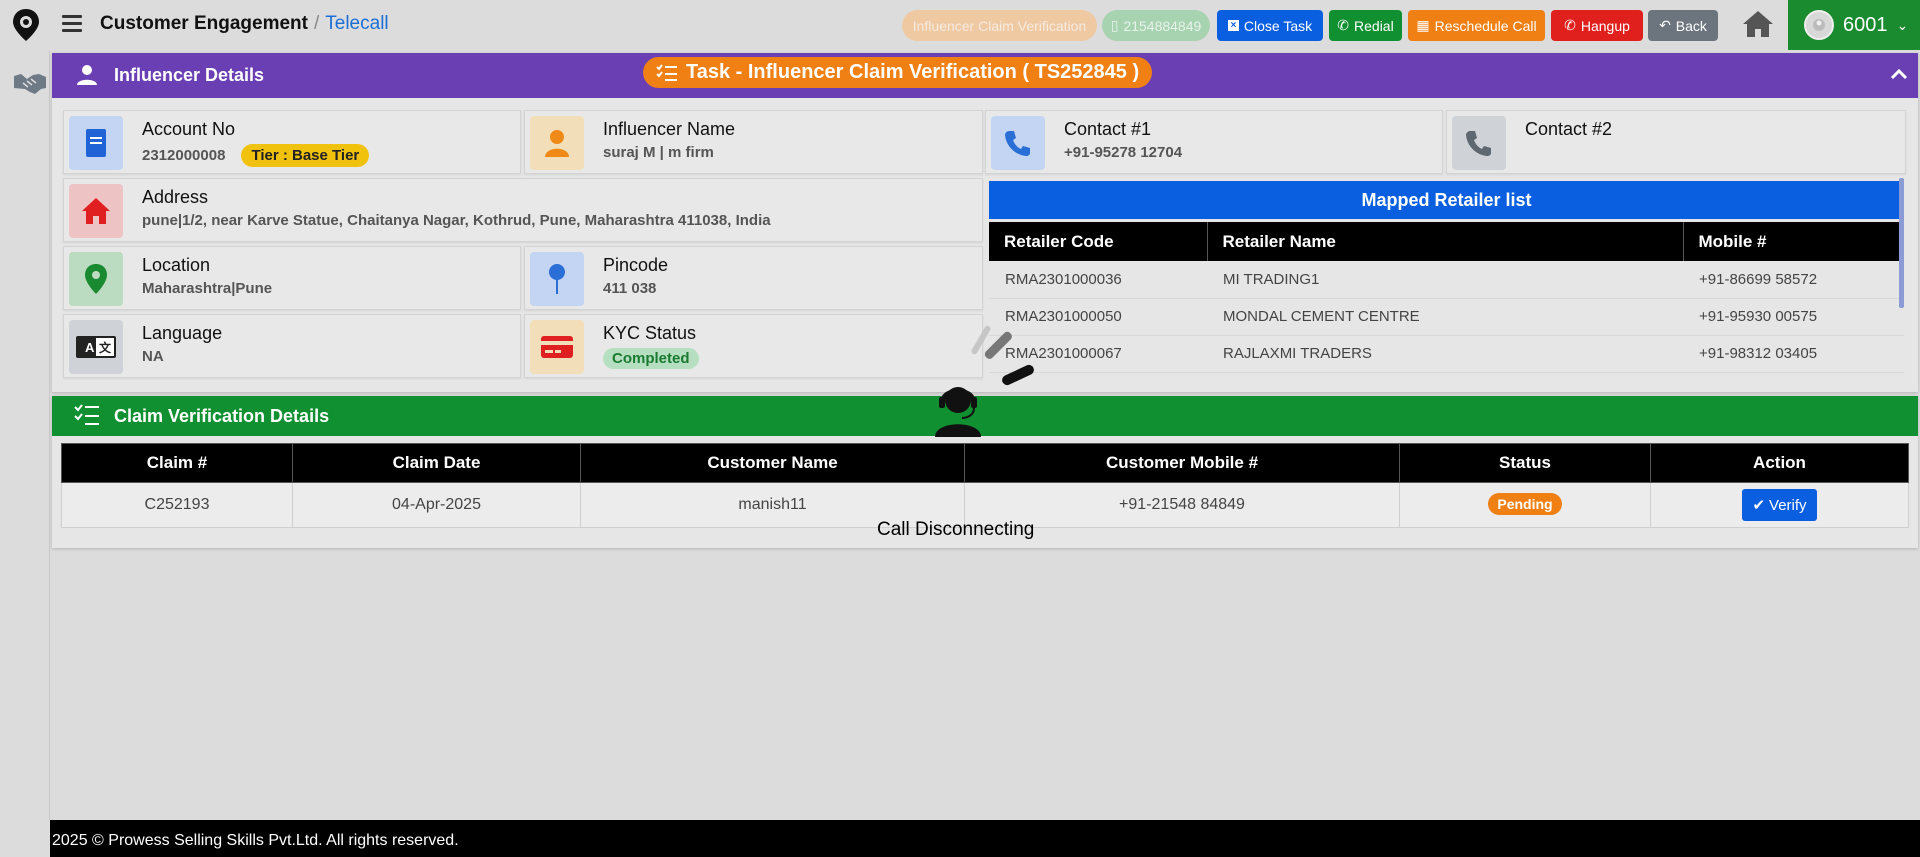  I want to click on retailer-table-header: Retailer Code Retailer Name Mobile #, so click(1446, 241).